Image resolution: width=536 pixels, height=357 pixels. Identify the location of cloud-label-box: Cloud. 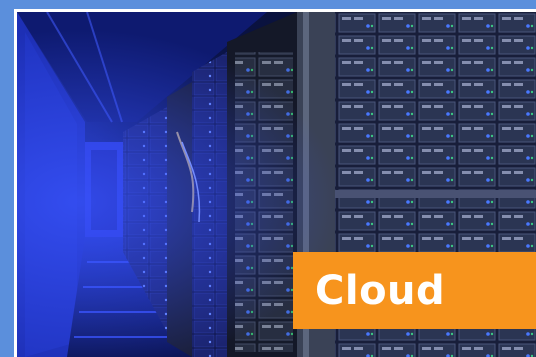
(414, 290).